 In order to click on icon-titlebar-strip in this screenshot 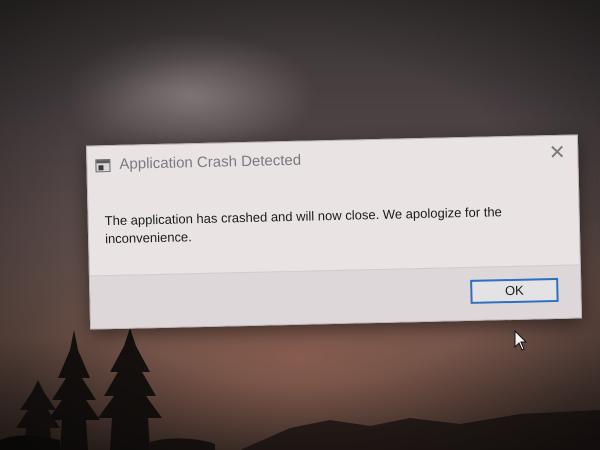, I will do `click(103, 162)`.